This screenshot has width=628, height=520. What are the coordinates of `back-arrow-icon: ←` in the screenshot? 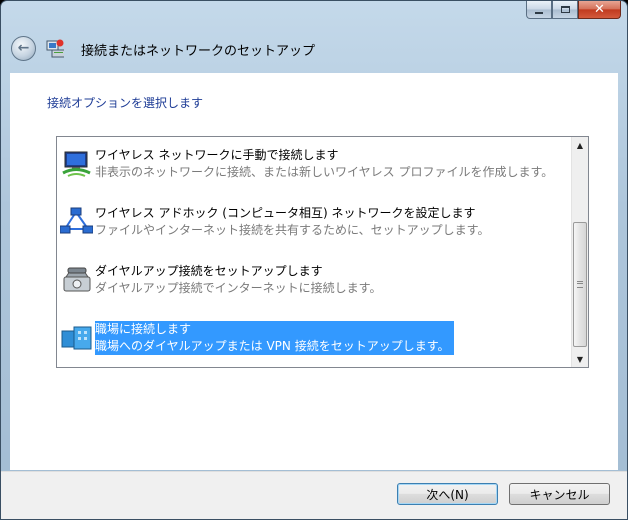 It's located at (23, 48).